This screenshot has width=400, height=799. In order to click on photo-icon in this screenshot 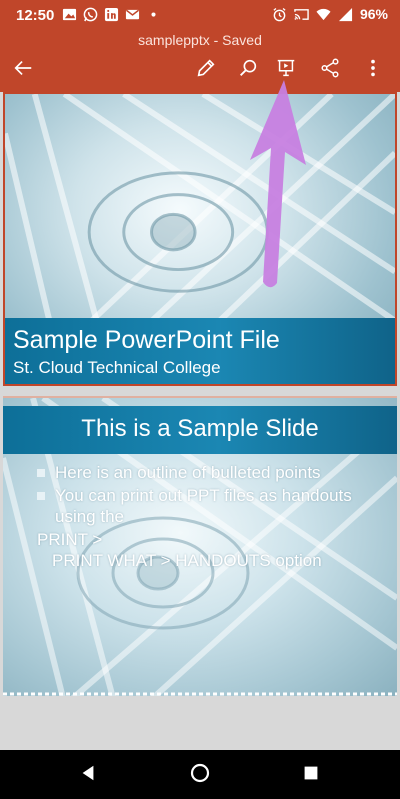, I will do `click(69, 14)`.